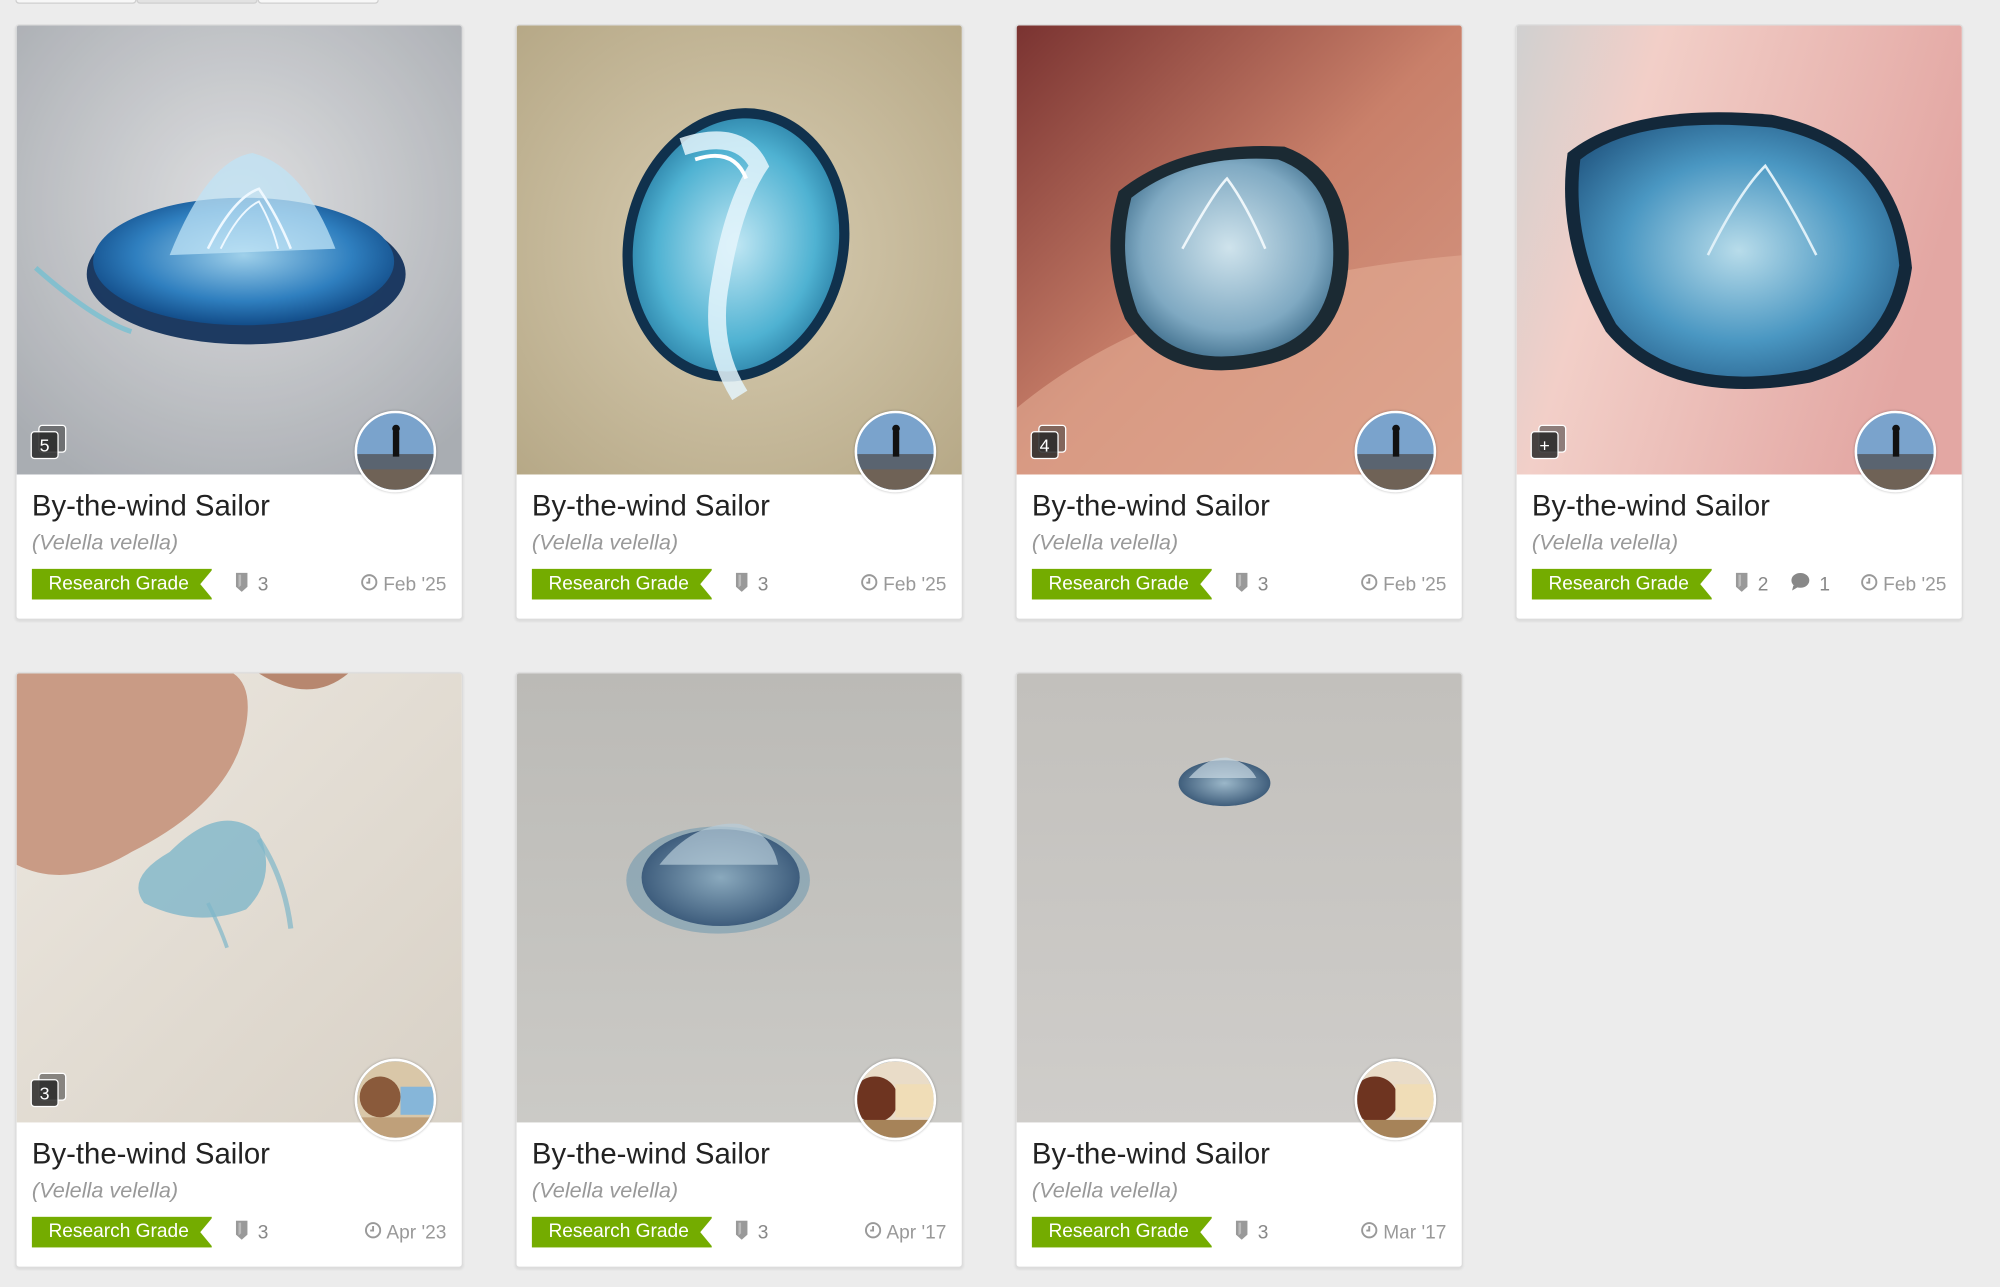 This screenshot has height=1287, width=2000. What do you see at coordinates (416, 1232) in the screenshot?
I see `date-value: Apr '23` at bounding box center [416, 1232].